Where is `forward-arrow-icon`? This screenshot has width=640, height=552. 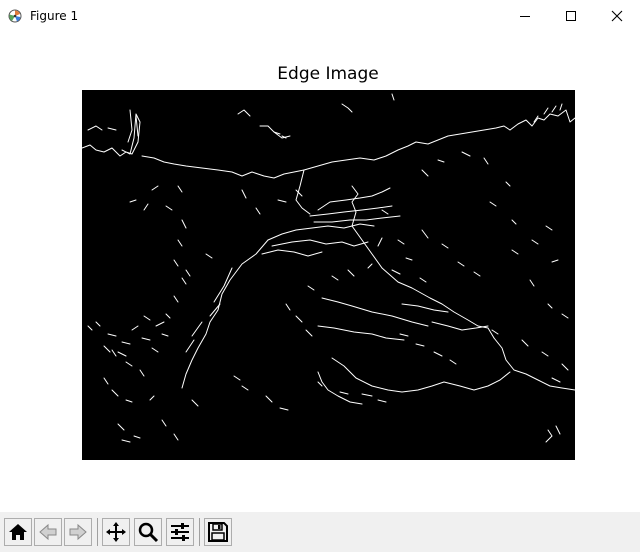 forward-arrow-icon is located at coordinates (78, 532).